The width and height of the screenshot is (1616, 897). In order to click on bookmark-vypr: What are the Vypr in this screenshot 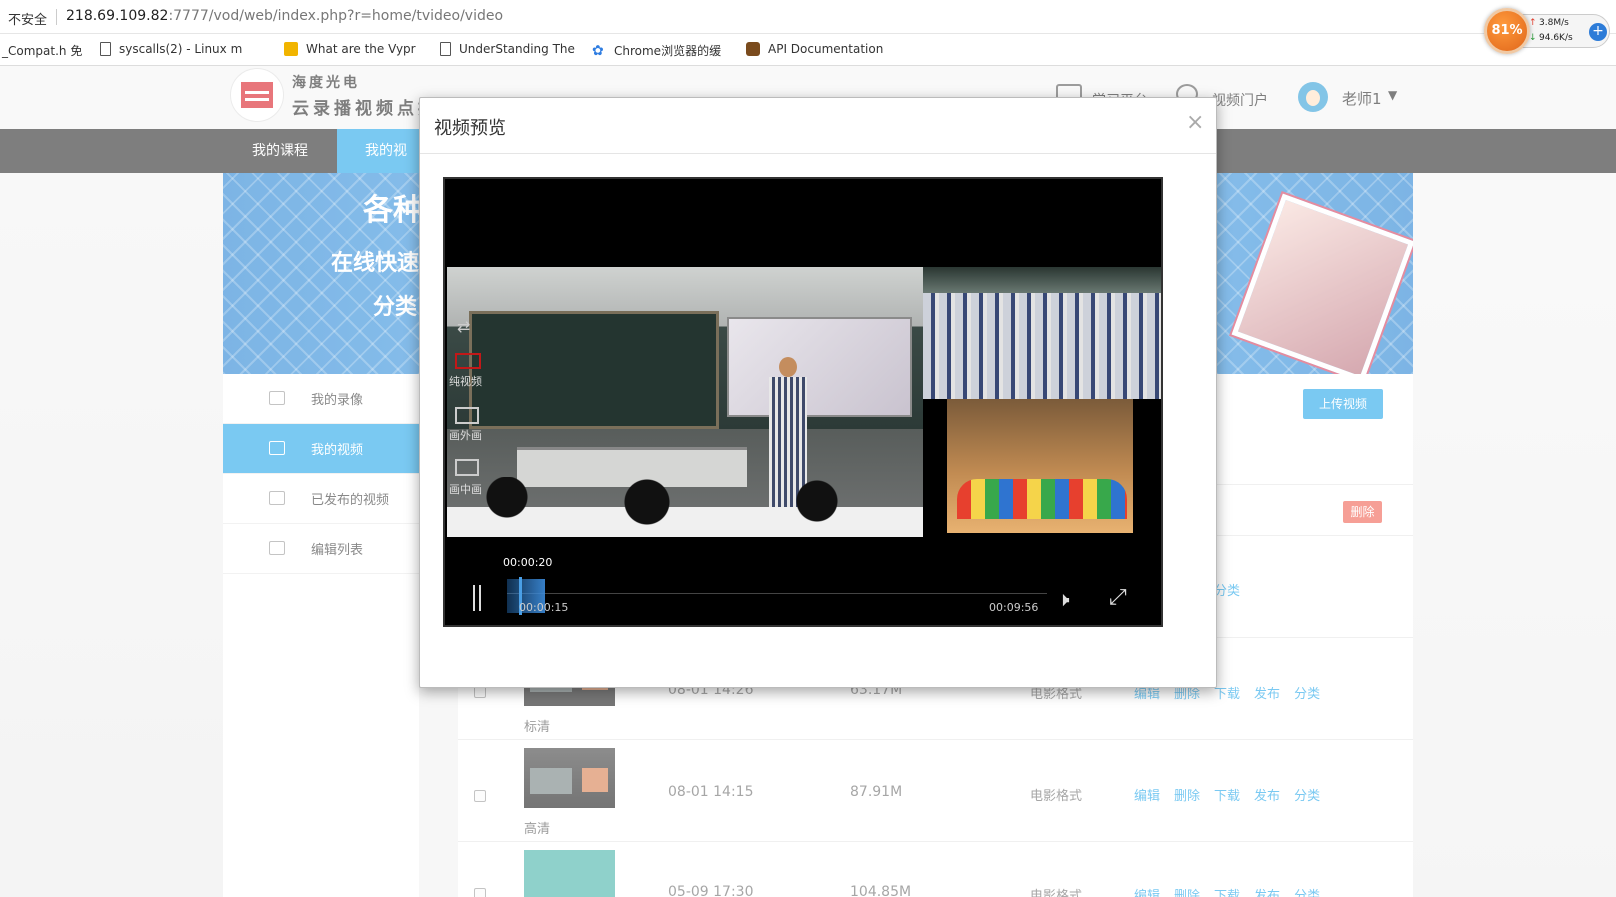, I will do `click(350, 49)`.